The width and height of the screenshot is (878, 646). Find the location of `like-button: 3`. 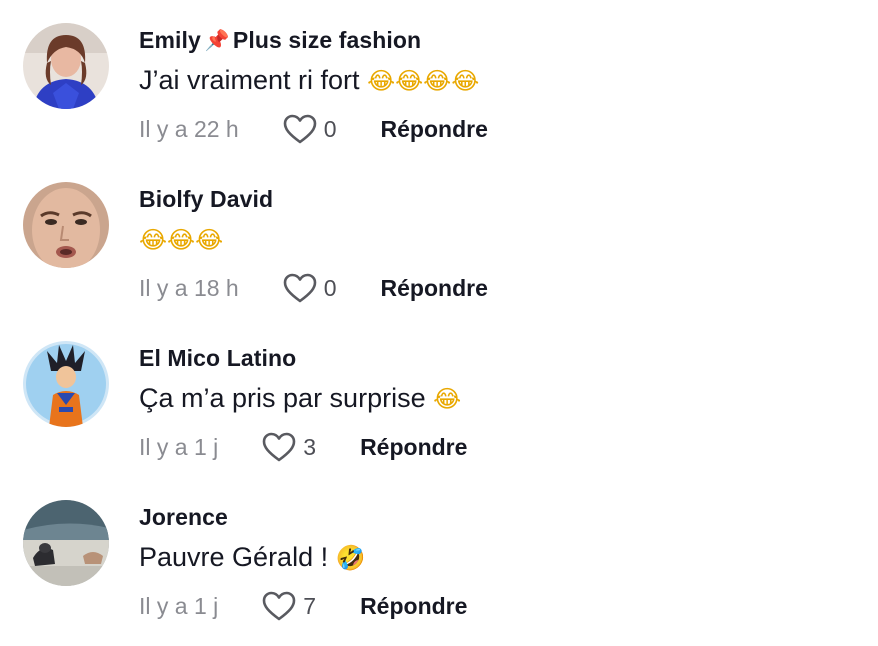

like-button: 3 is located at coordinates (311, 447).